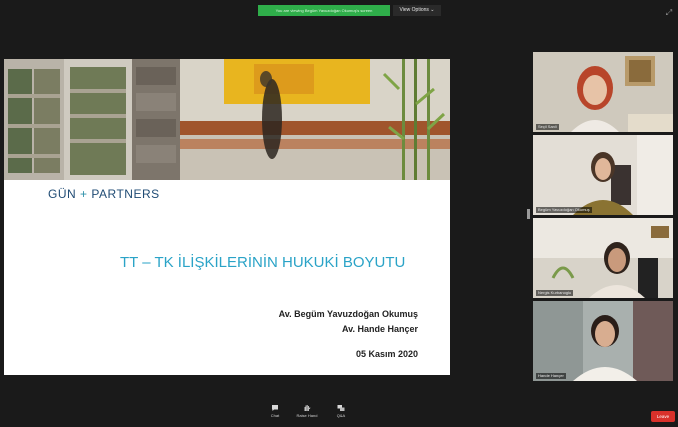 The width and height of the screenshot is (678, 427). I want to click on presenter-name-2: Av. Hande Hançer, so click(379, 329).